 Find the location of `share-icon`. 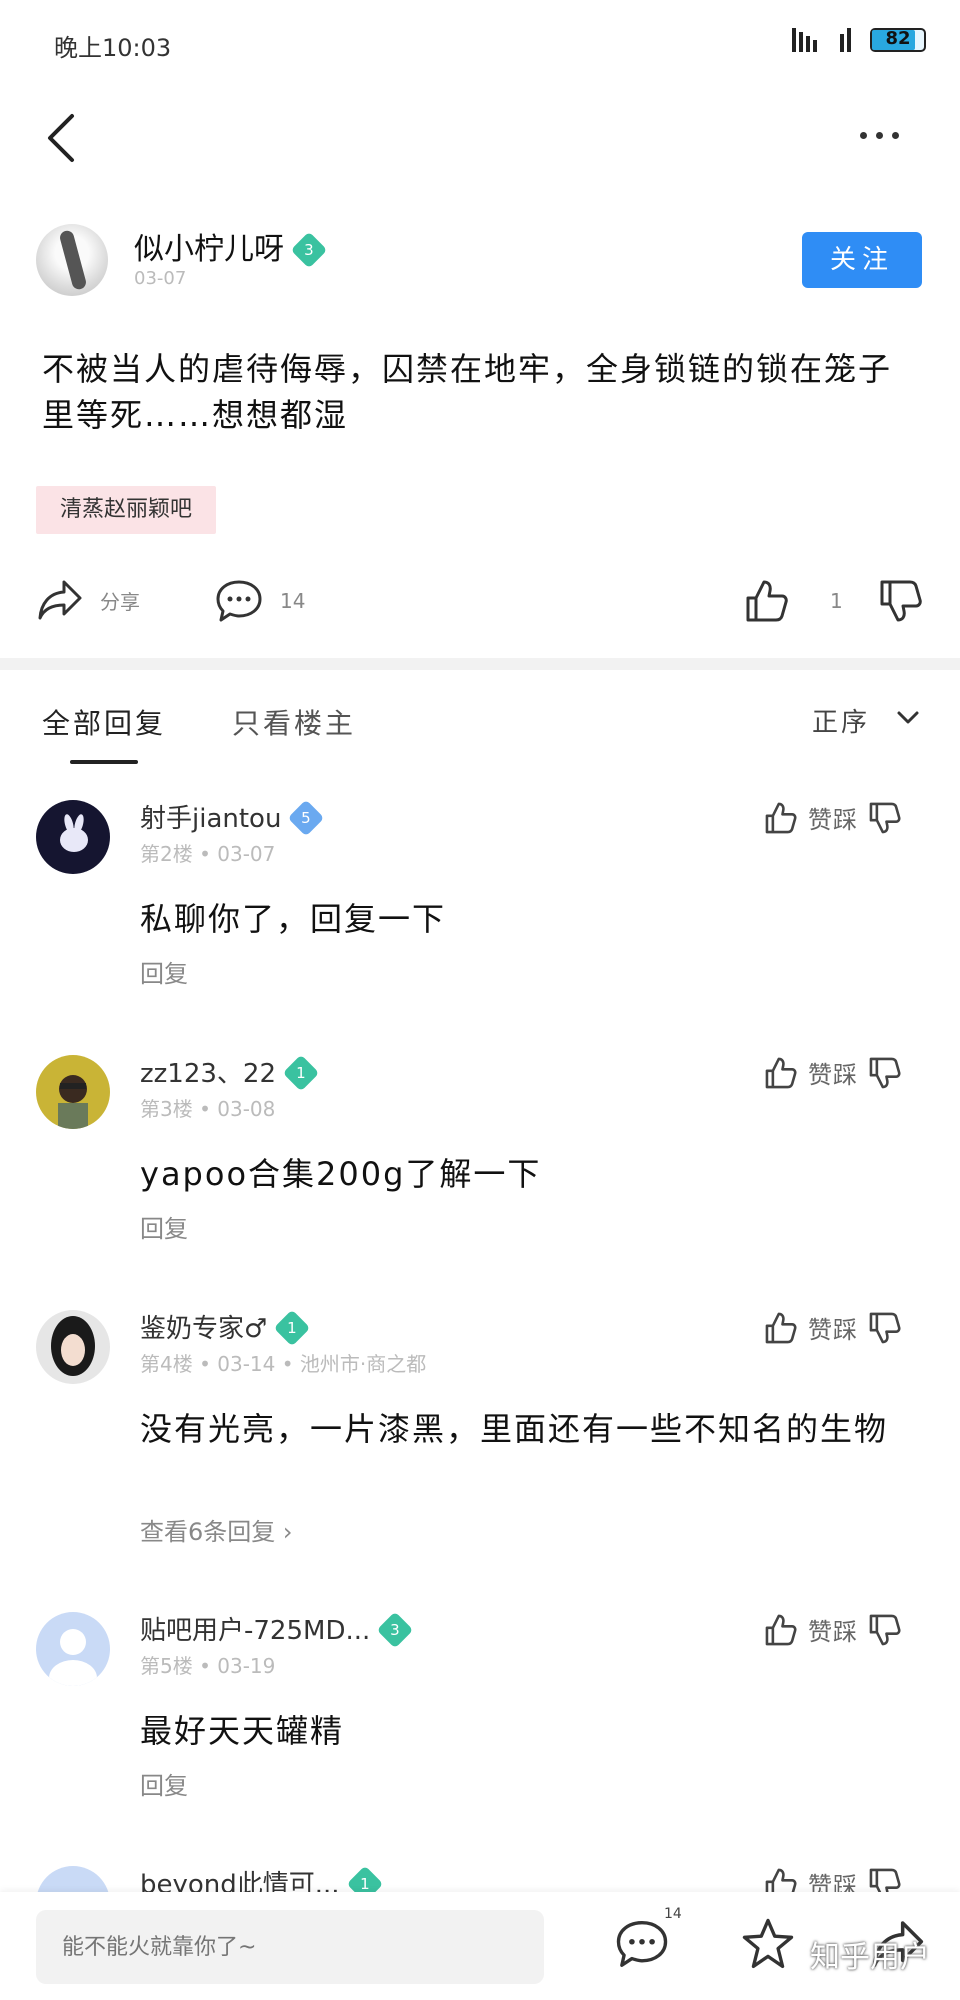

share-icon is located at coordinates (60, 600).